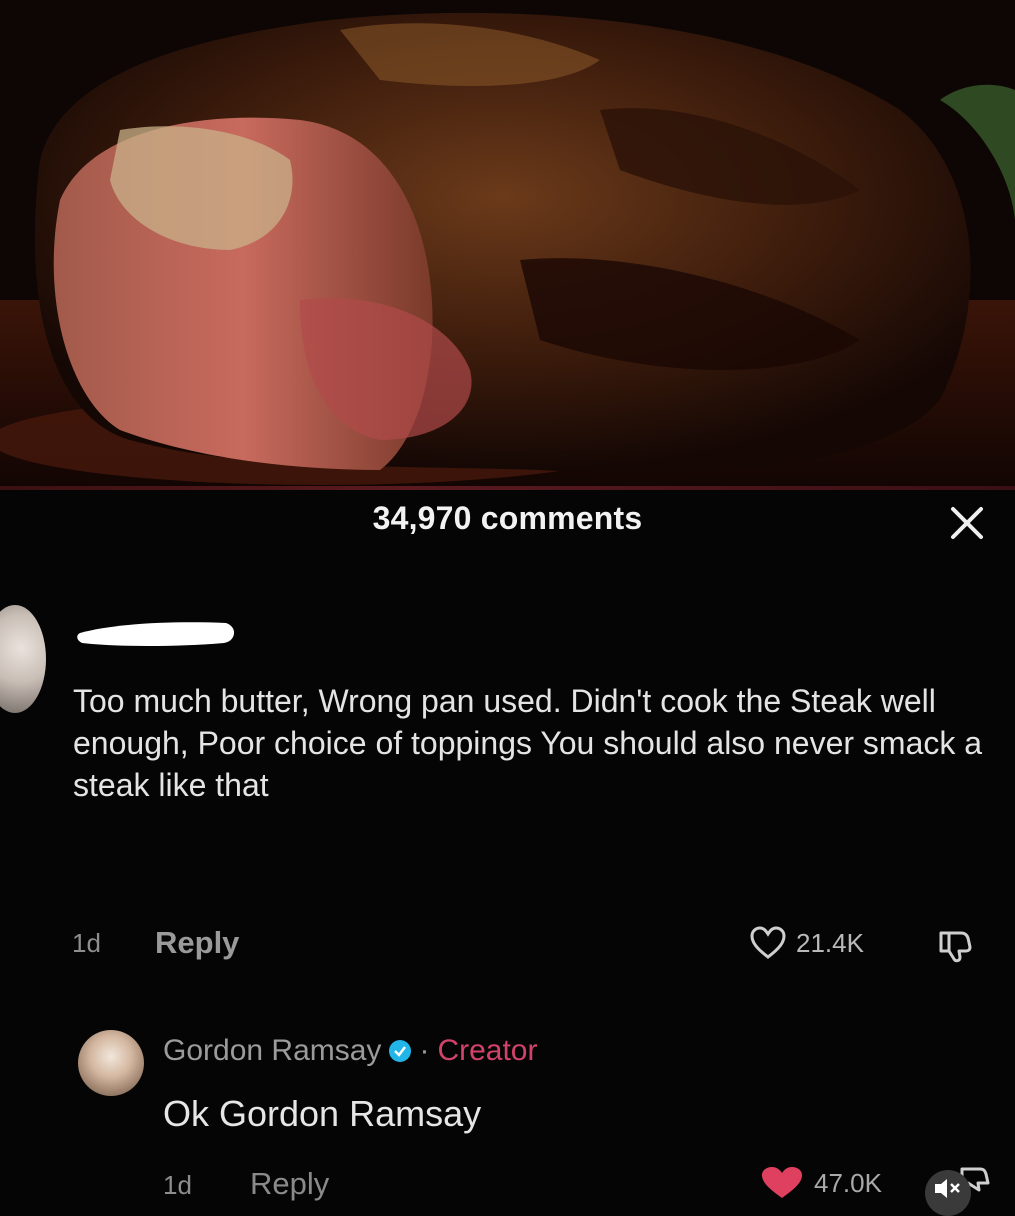 The image size is (1015, 1216). What do you see at coordinates (111, 1063) in the screenshot?
I see `creator-avatar` at bounding box center [111, 1063].